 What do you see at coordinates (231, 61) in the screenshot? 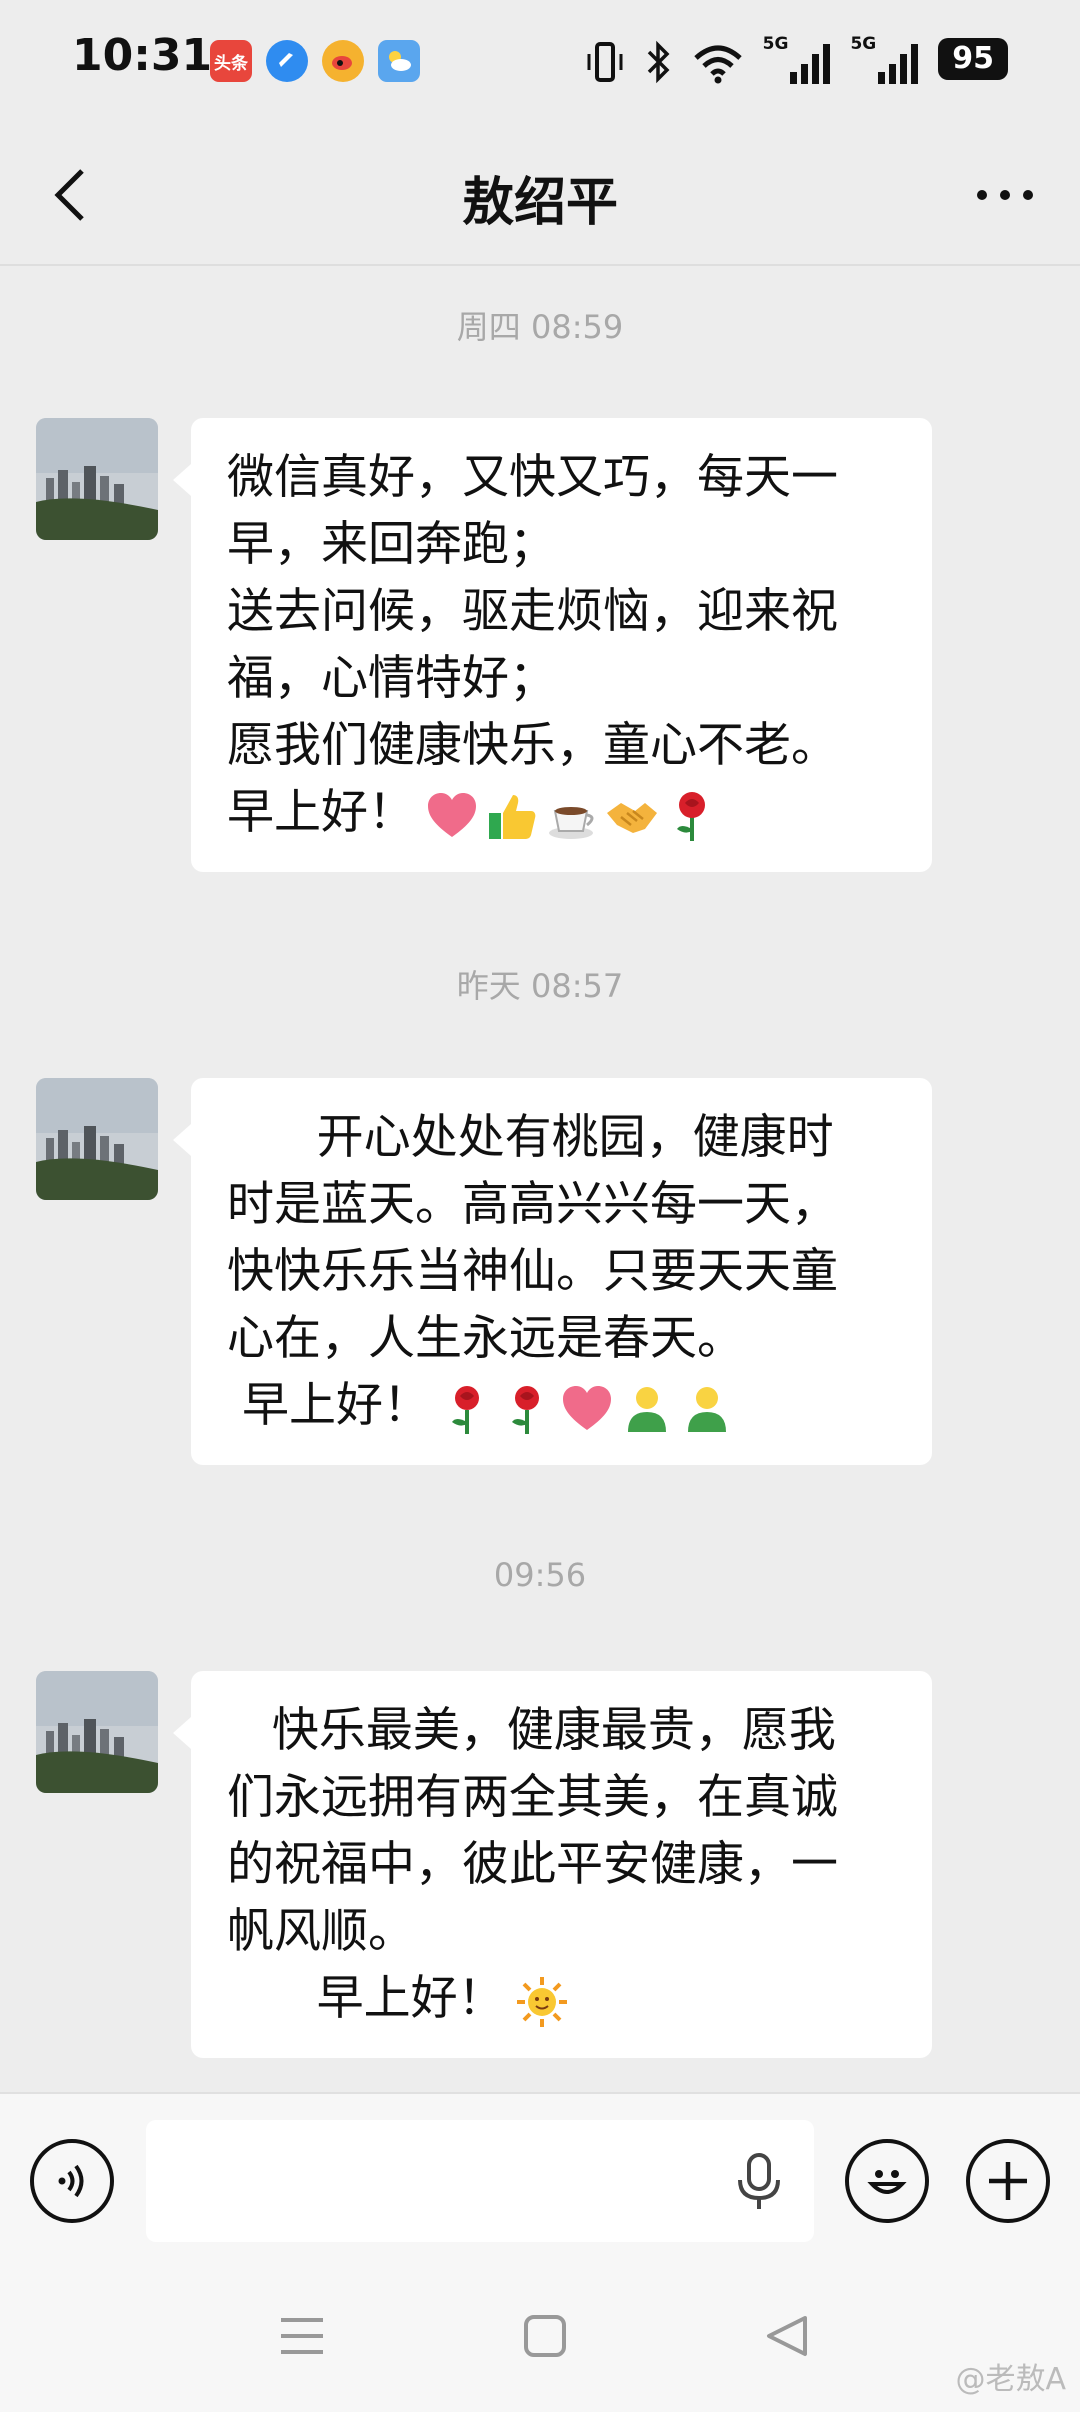
I see `toutiao-icon: 头条` at bounding box center [231, 61].